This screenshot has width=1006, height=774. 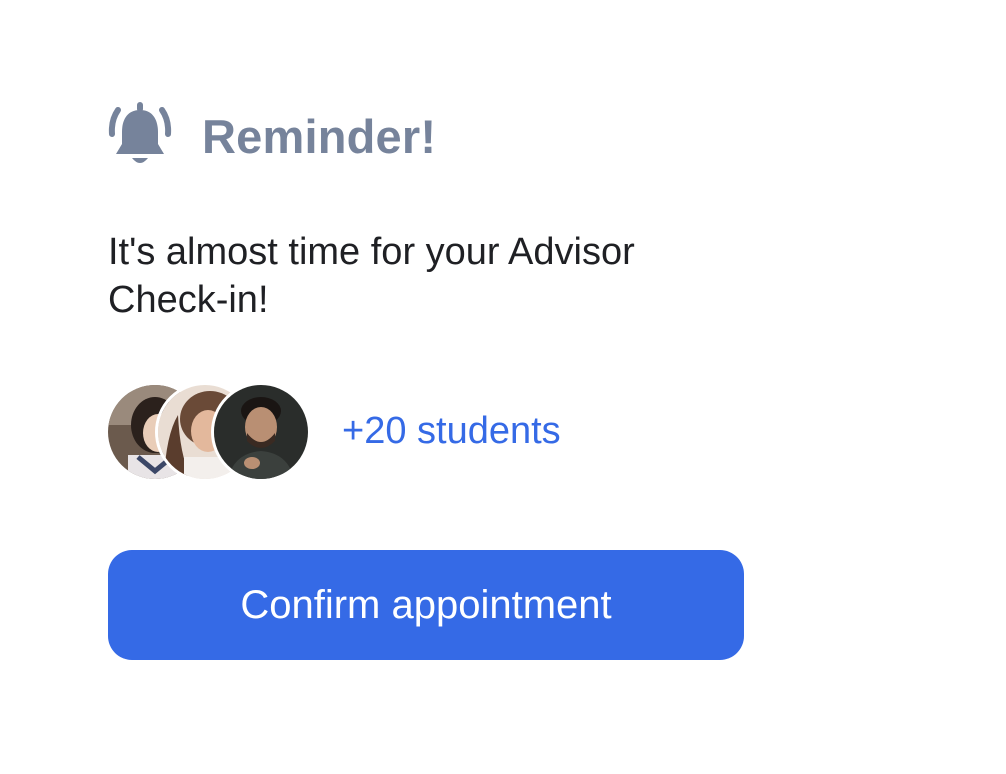 What do you see at coordinates (451, 431) in the screenshot?
I see `students-count-link: +20 students` at bounding box center [451, 431].